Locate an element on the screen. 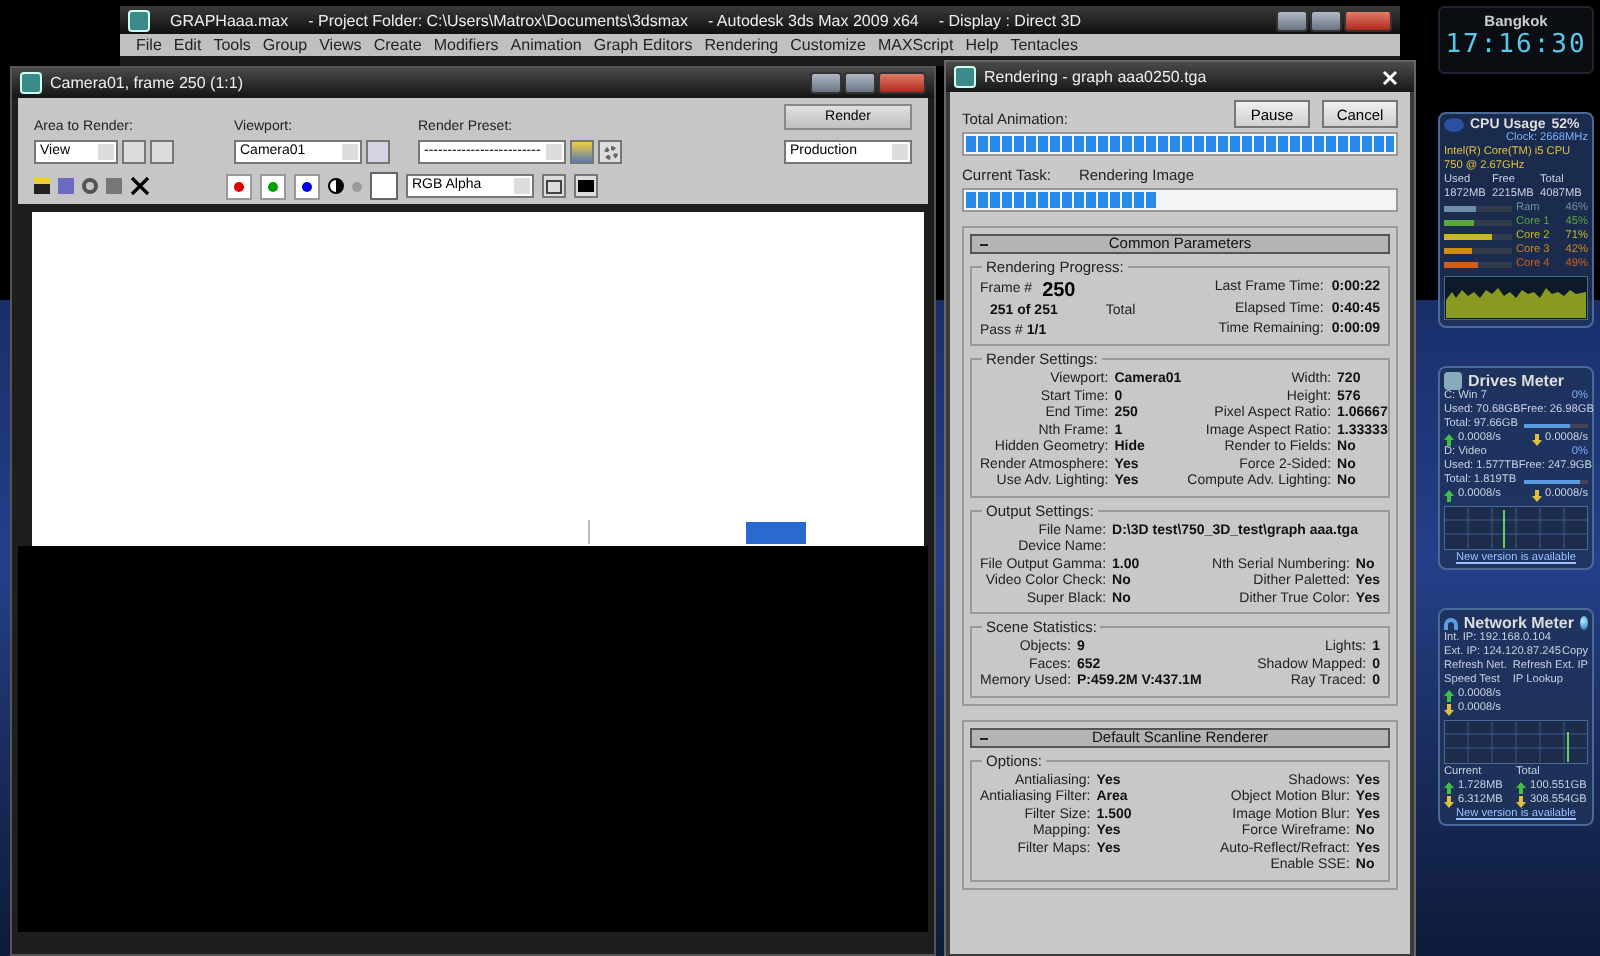 This screenshot has height=956, width=1600. menu-item: Animation is located at coordinates (546, 45).